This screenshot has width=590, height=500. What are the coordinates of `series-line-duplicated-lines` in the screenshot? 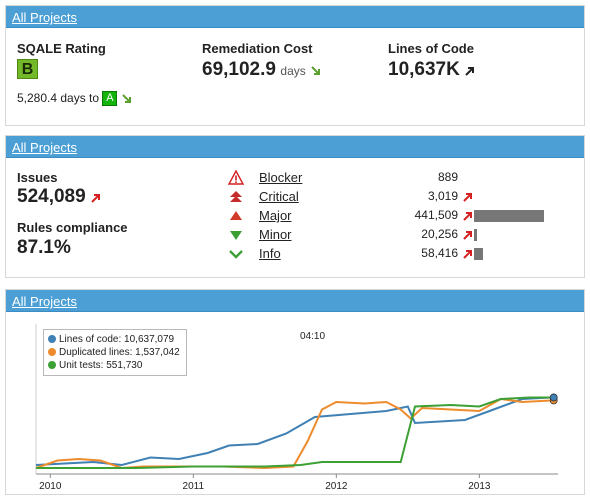 It's located at (293, 433).